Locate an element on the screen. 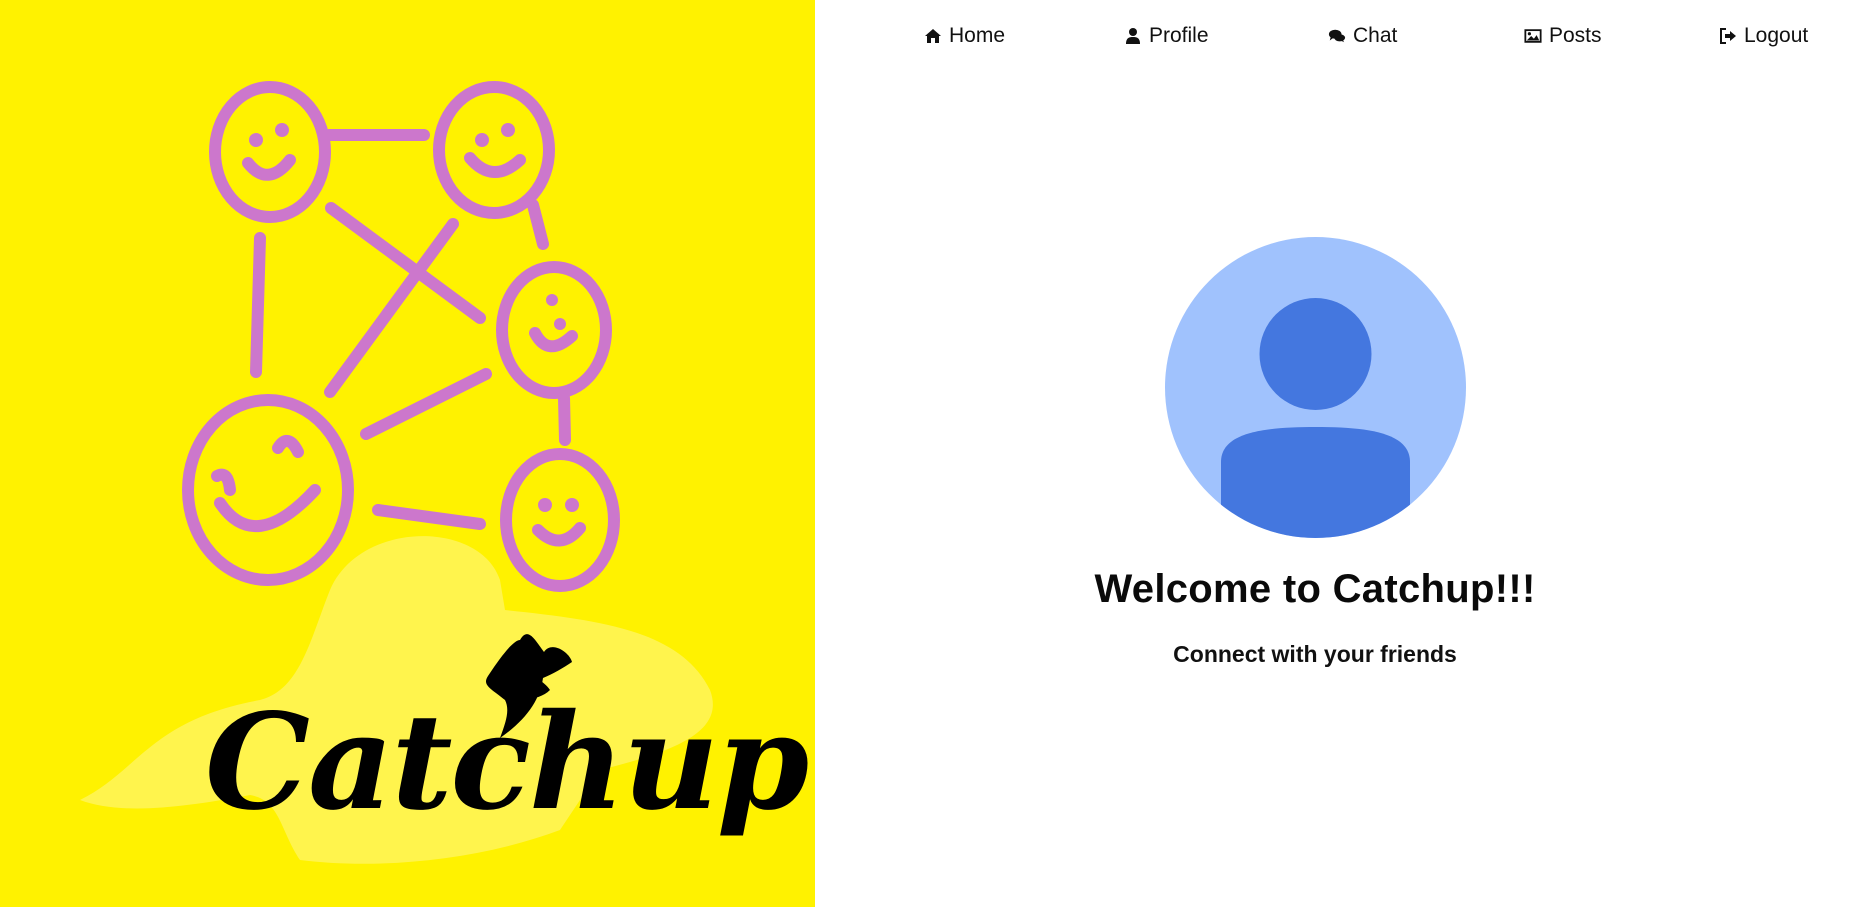  nav-profile: Profile is located at coordinates (1166, 36).